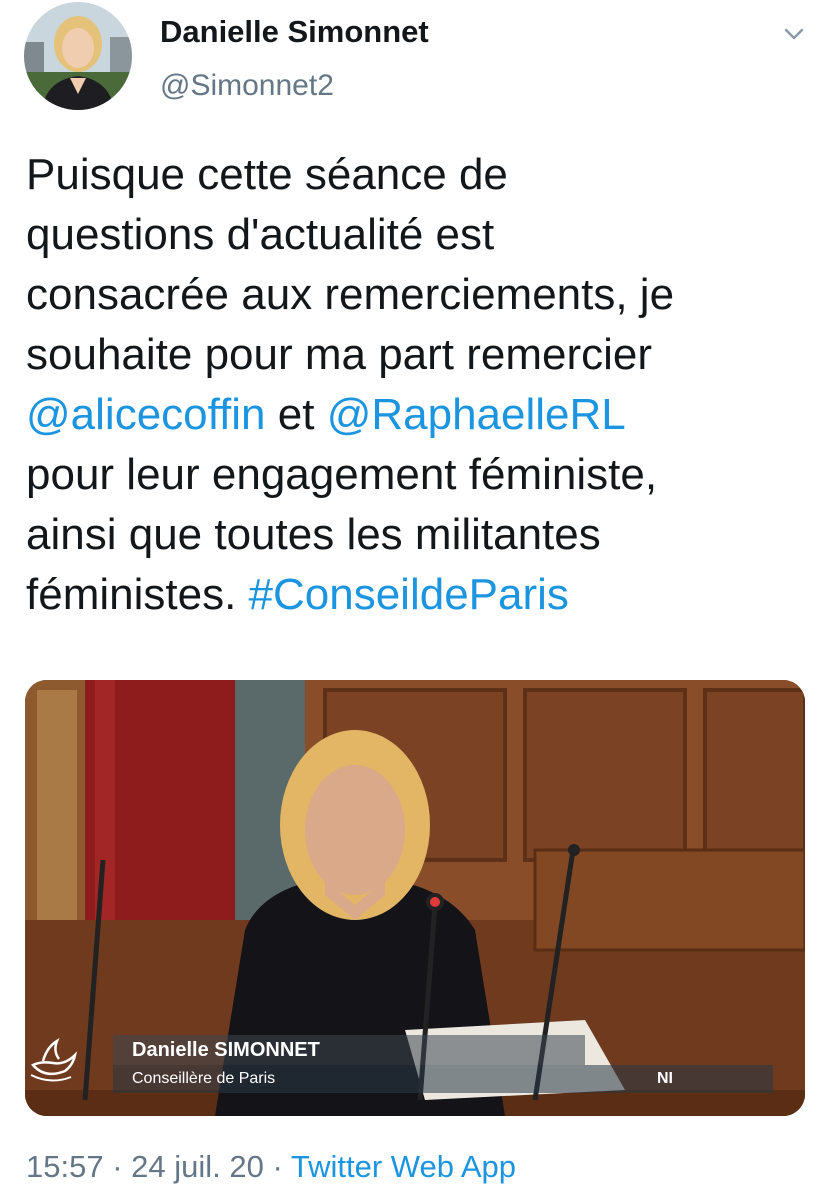 The image size is (829, 1200). Describe the element at coordinates (54, 1060) in the screenshot. I see `paris-logo-icon` at that location.